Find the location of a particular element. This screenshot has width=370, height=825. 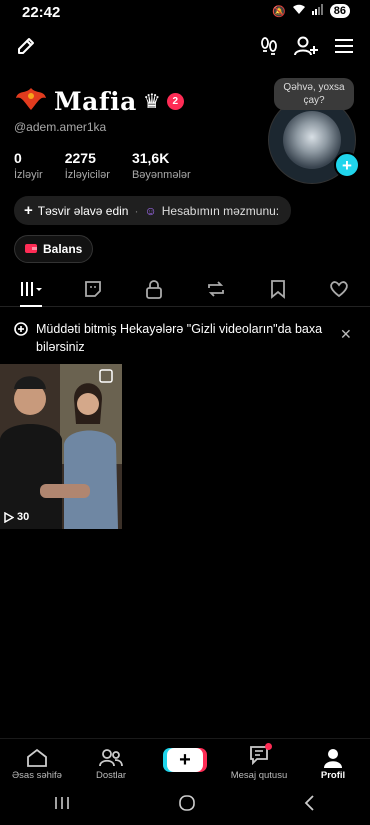

account-content-label: Hesabımın məzmunu: is located at coordinates (220, 210).